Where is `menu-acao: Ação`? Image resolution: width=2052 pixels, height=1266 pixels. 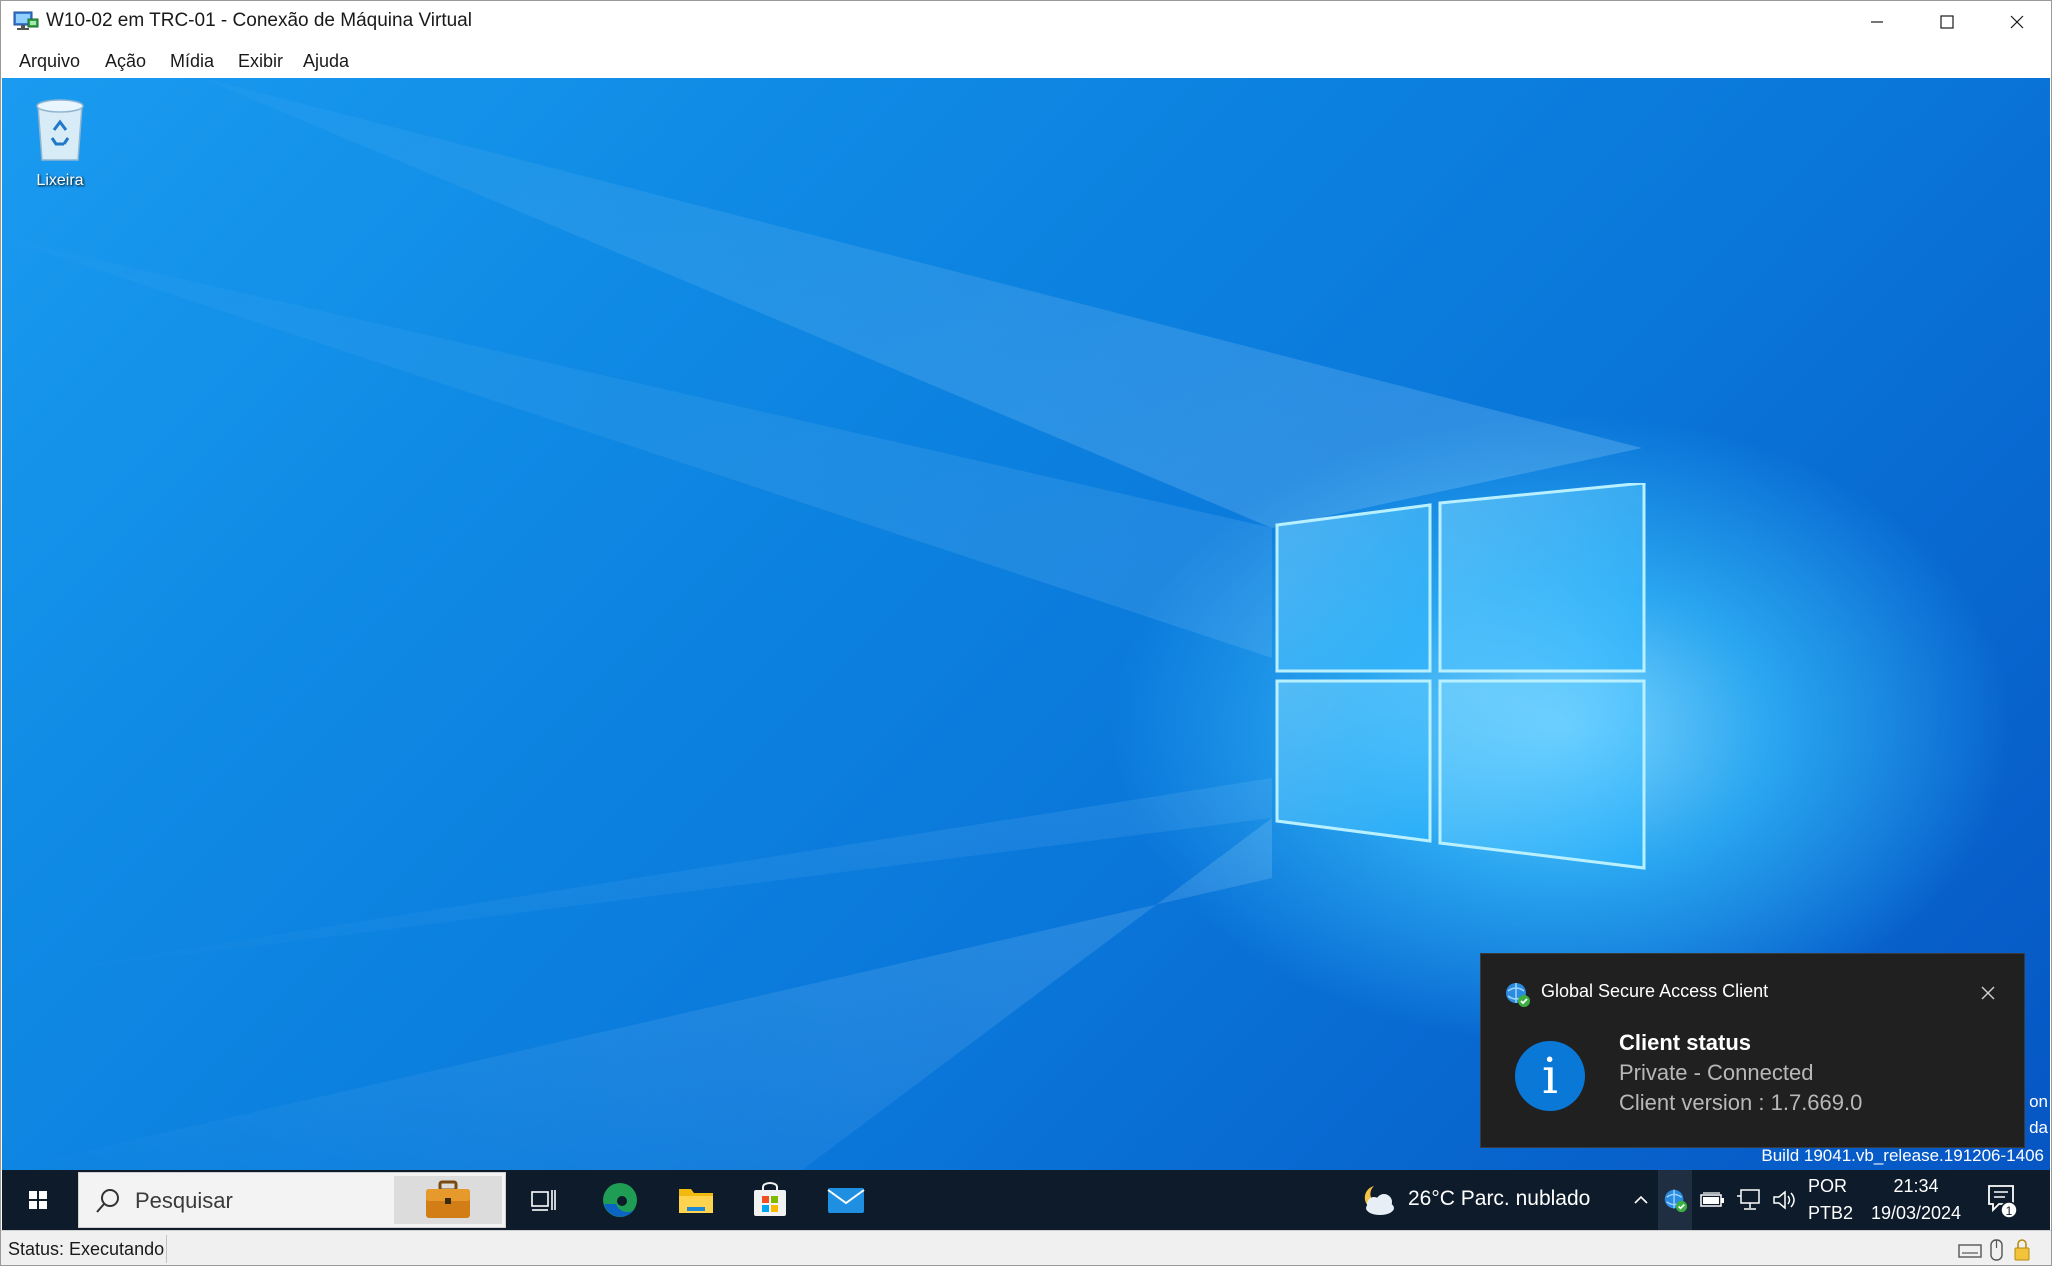 menu-acao: Ação is located at coordinates (125, 61).